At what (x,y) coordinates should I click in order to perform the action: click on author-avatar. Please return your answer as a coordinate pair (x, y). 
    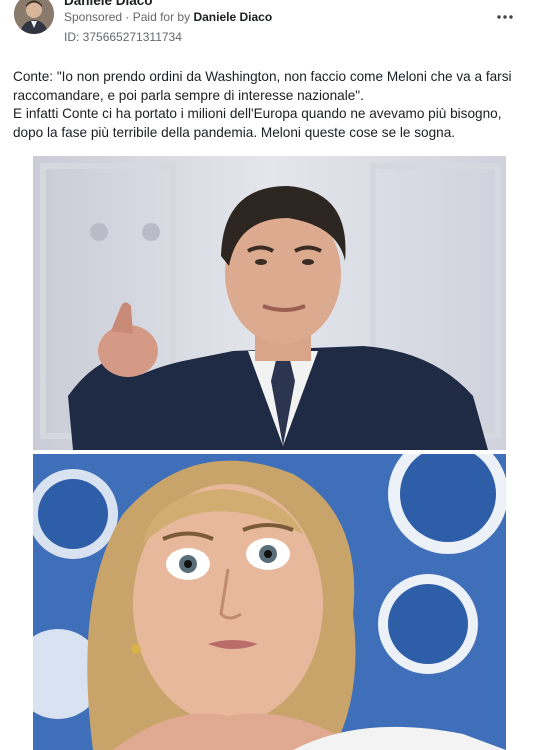
    Looking at the image, I should click on (34, 17).